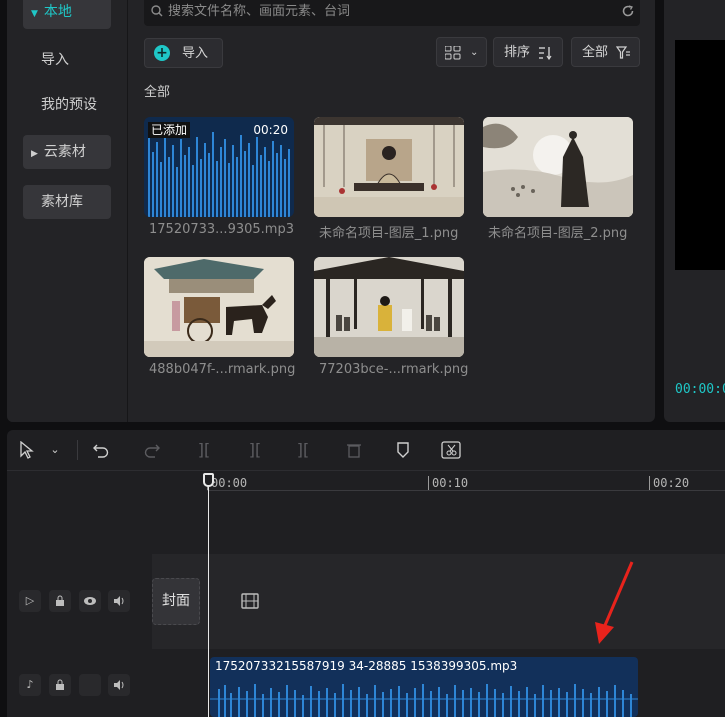  I want to click on view-mode-button: ⌄, so click(461, 52).